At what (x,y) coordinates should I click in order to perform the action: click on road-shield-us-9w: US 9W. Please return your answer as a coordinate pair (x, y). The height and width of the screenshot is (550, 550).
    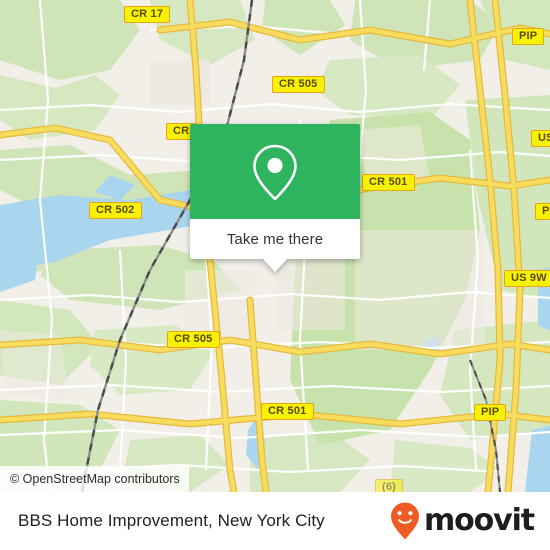
    Looking at the image, I should click on (527, 278).